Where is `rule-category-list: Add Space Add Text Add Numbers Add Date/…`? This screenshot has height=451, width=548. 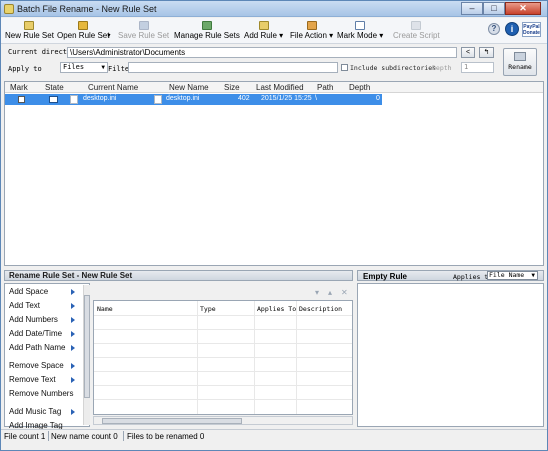
rule-category-list: Add Space Add Text Add Numbers Add Date/… is located at coordinates (47, 356).